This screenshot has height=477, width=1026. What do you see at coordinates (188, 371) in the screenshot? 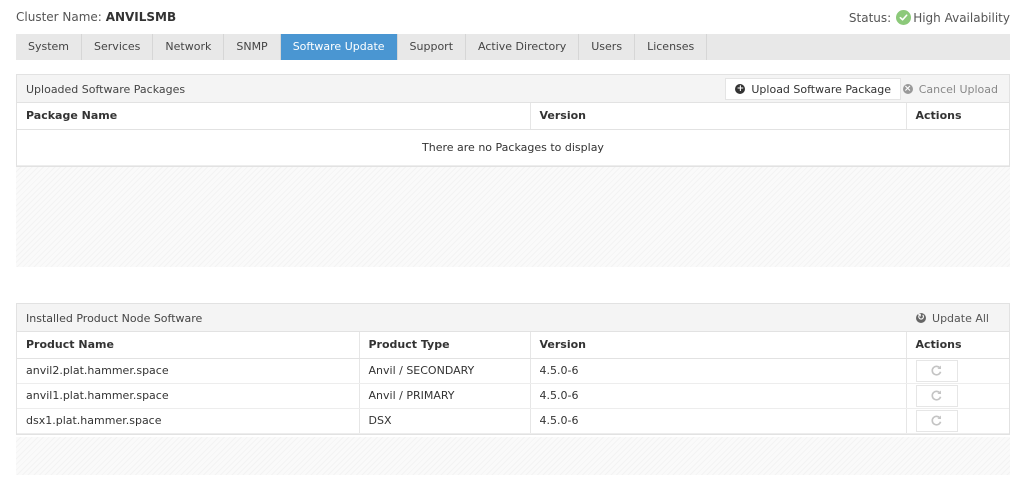
I see `product-name: anvil2.plat.hammer.space` at bounding box center [188, 371].